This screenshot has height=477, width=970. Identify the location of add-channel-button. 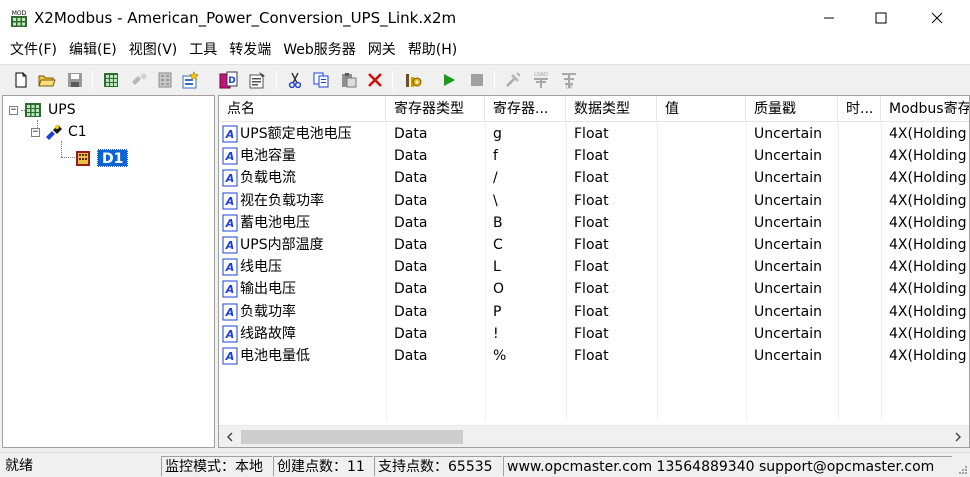
(111, 80).